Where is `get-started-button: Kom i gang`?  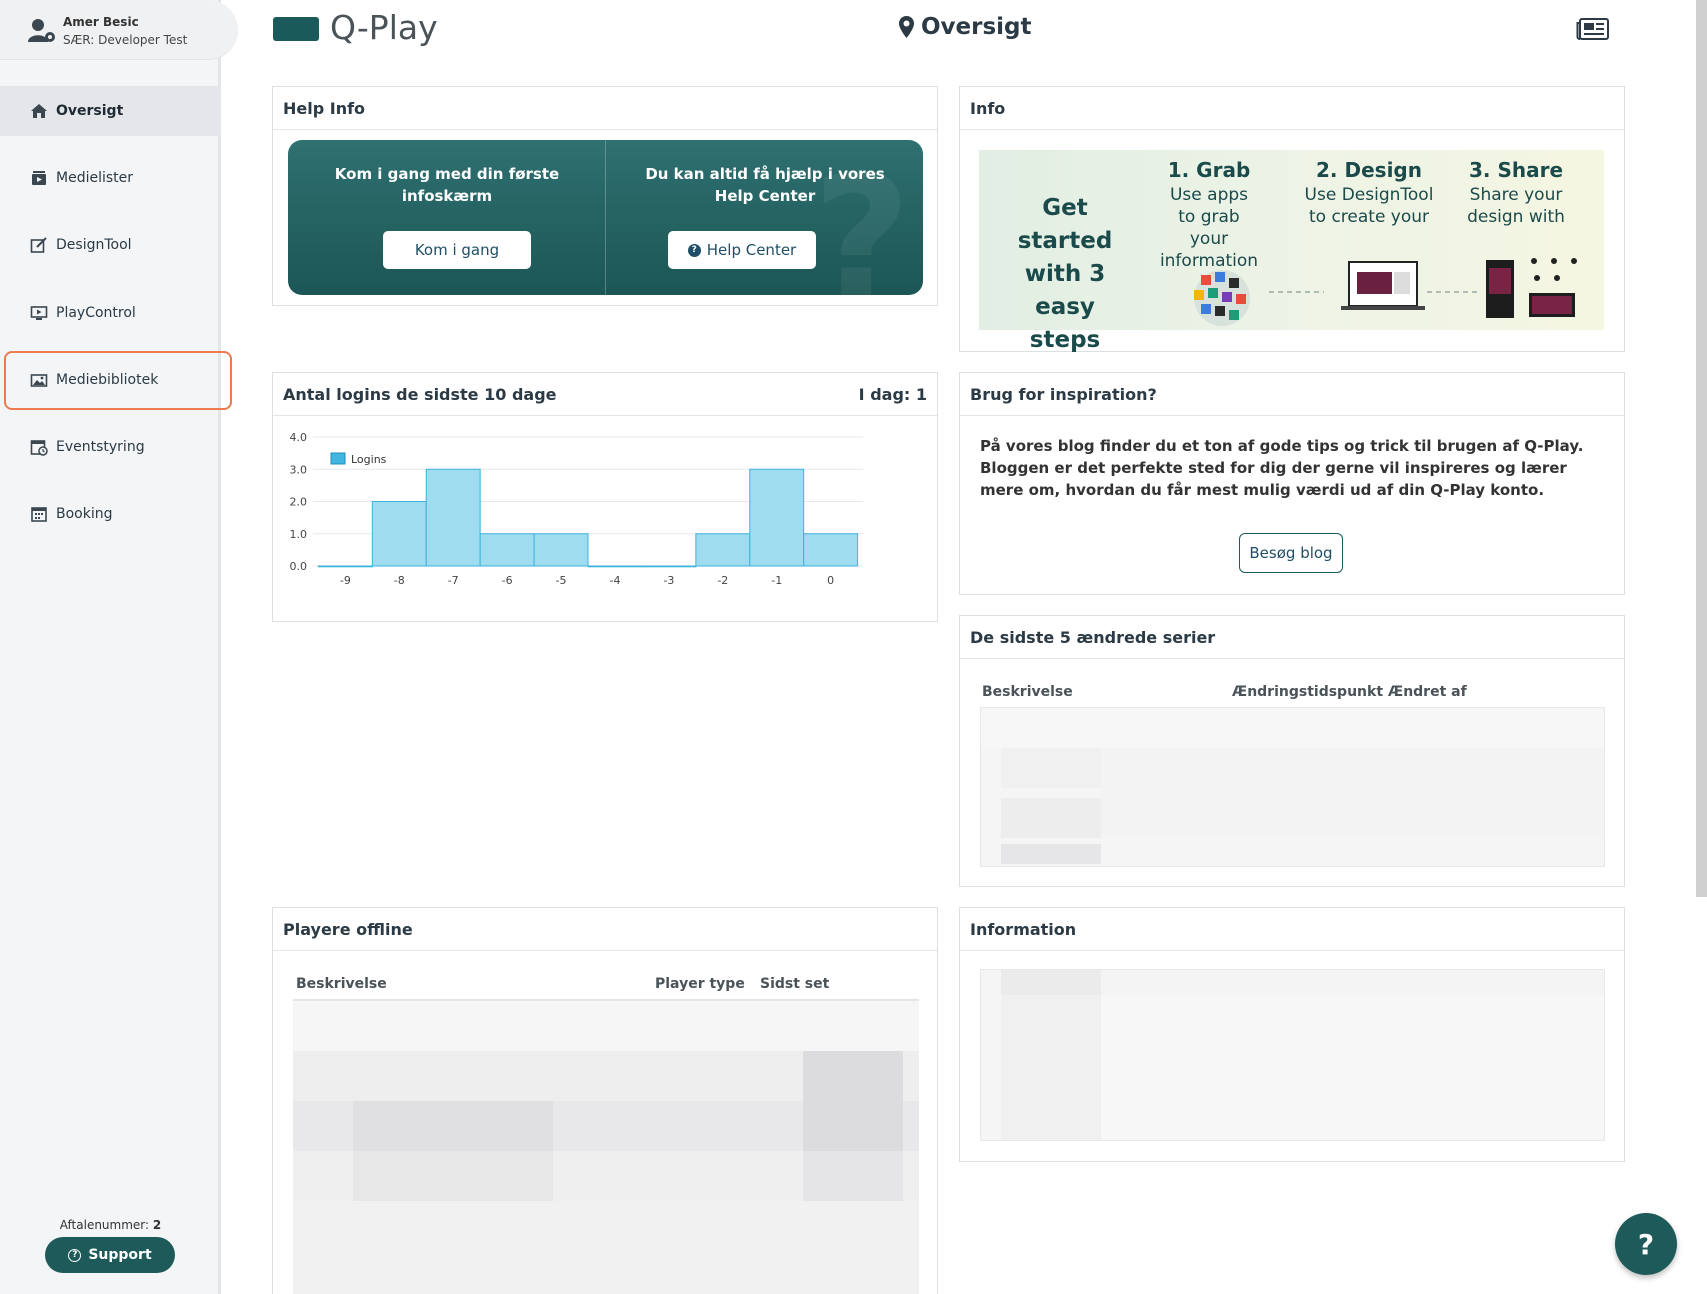 get-started-button: Kom i gang is located at coordinates (457, 250).